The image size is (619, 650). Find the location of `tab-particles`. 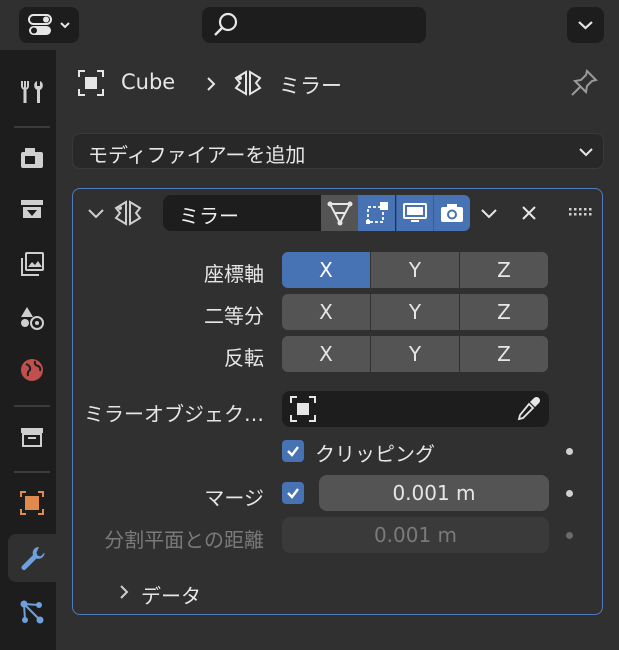

tab-particles is located at coordinates (32, 612).